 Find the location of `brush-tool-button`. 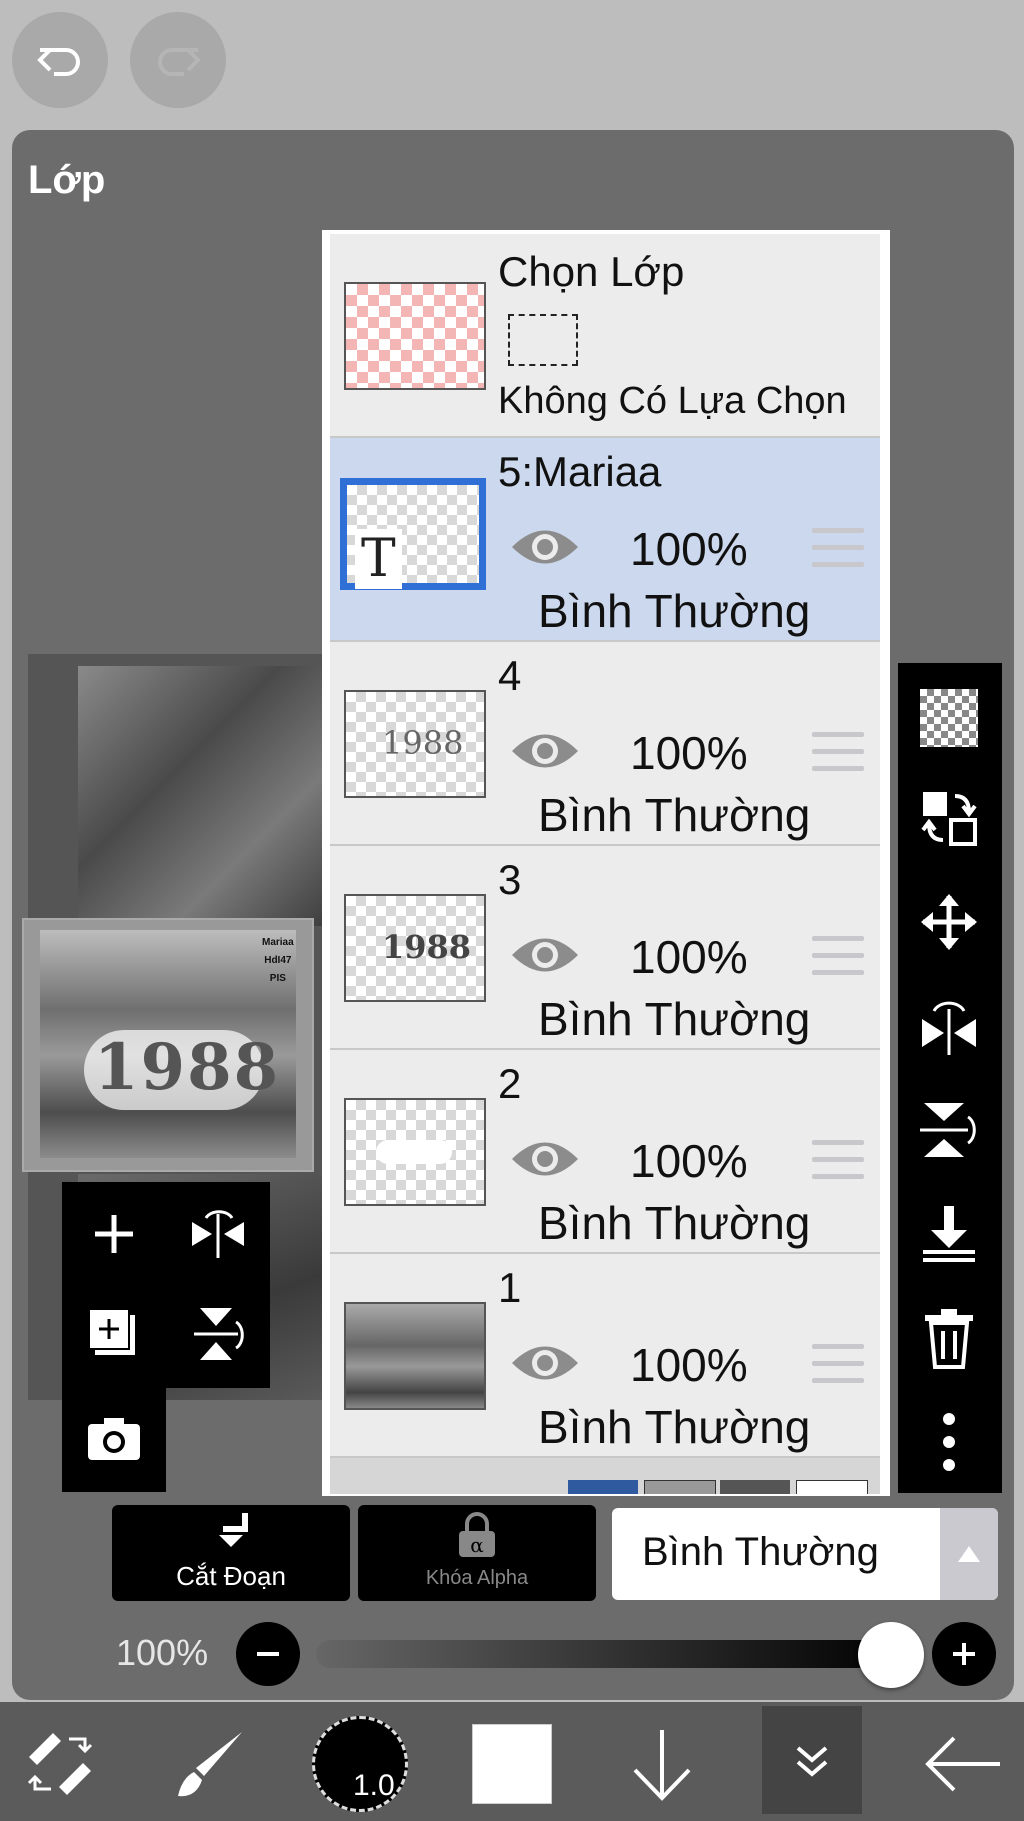

brush-tool-button is located at coordinates (210, 1764).